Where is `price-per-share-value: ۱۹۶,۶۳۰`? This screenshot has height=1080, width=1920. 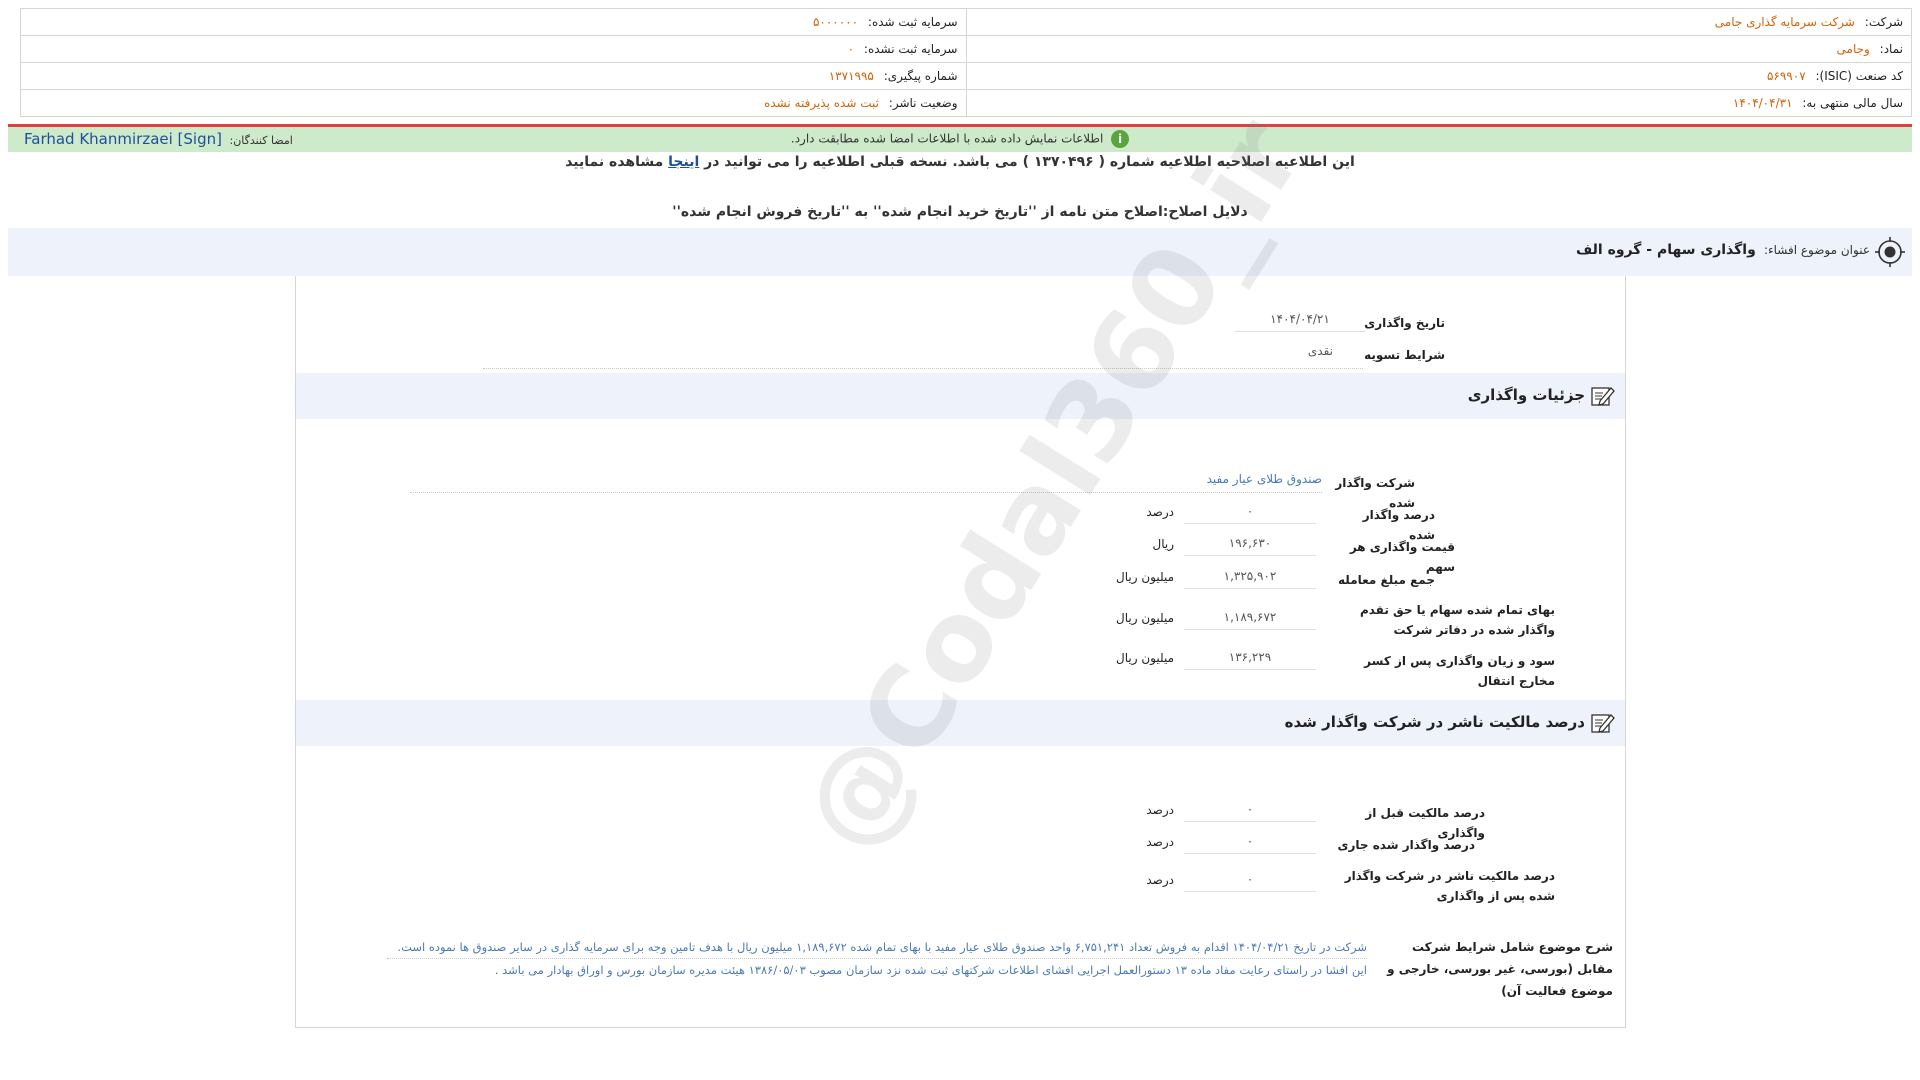
price-per-share-value: ۱۹۶,۶۳۰ is located at coordinates (1250, 544).